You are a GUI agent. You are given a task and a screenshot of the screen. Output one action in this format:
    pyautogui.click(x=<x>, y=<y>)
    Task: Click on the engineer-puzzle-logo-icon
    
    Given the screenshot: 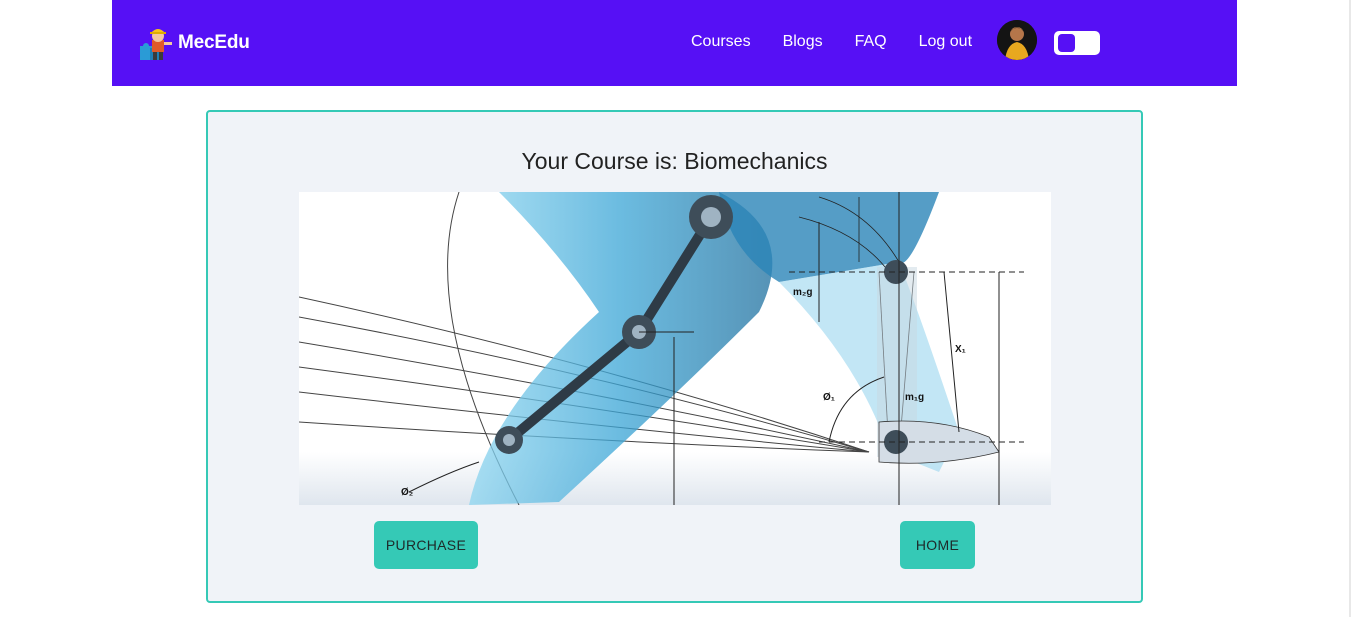 What is the action you would take?
    pyautogui.click(x=156, y=43)
    